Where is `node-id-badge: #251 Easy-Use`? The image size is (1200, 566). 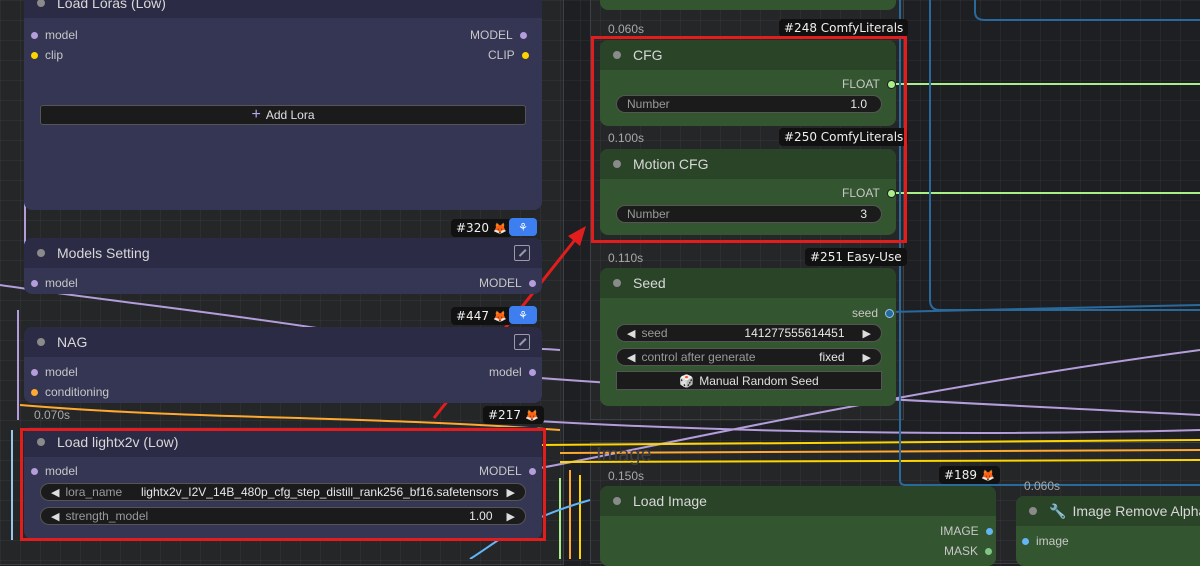 node-id-badge: #251 Easy-Use is located at coordinates (856, 257).